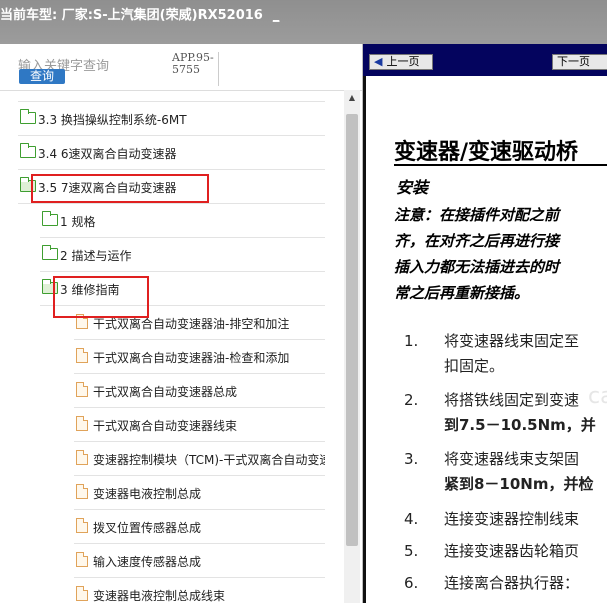 The image size is (607, 603). I want to click on tree-row-doc: 干式双离合自动变速器油-检查和添加, so click(199, 357).